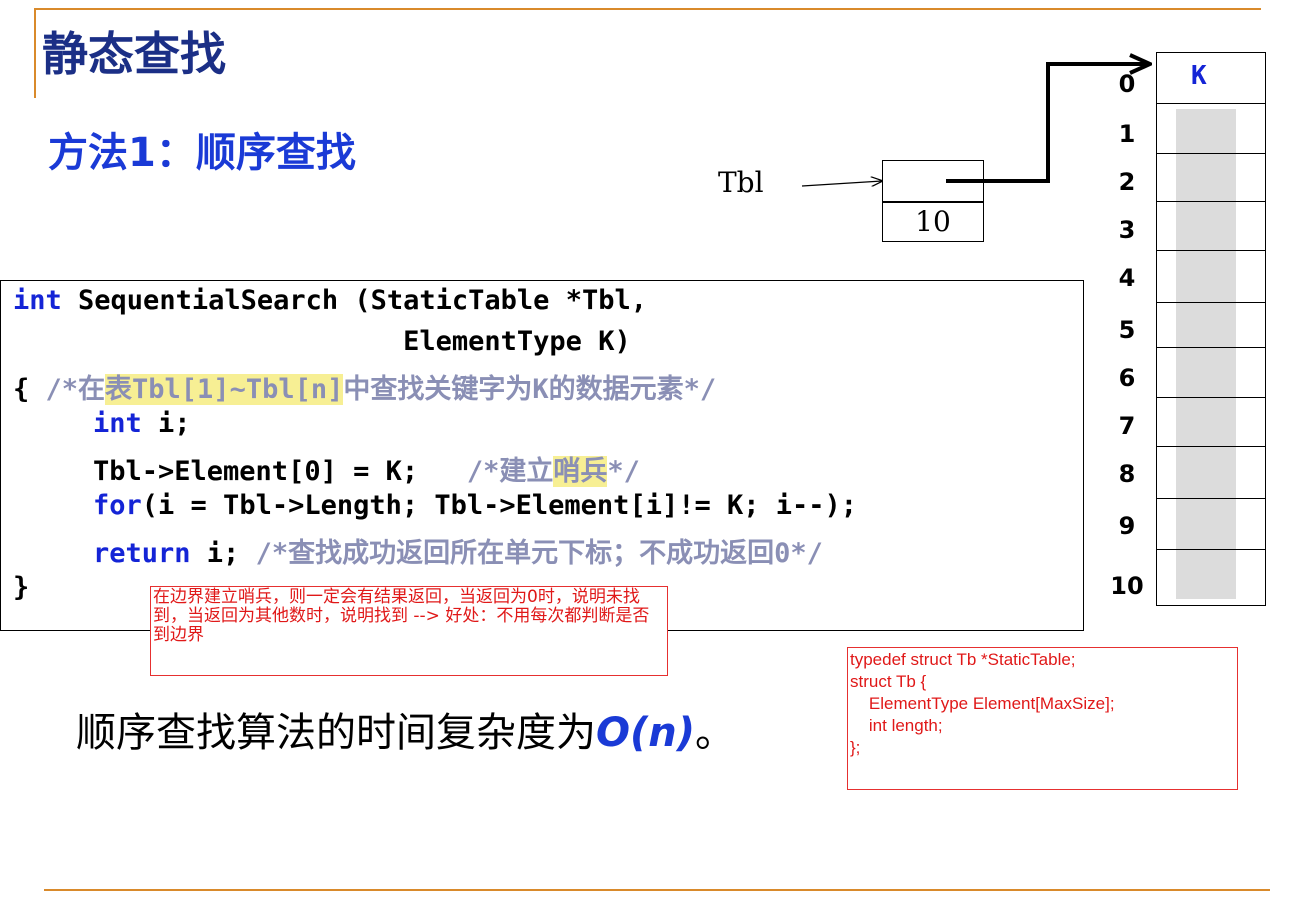 The width and height of the screenshot is (1306, 904). What do you see at coordinates (280, 471) in the screenshot?
I see `code-text: Tbl->Element[0] = K;` at bounding box center [280, 471].